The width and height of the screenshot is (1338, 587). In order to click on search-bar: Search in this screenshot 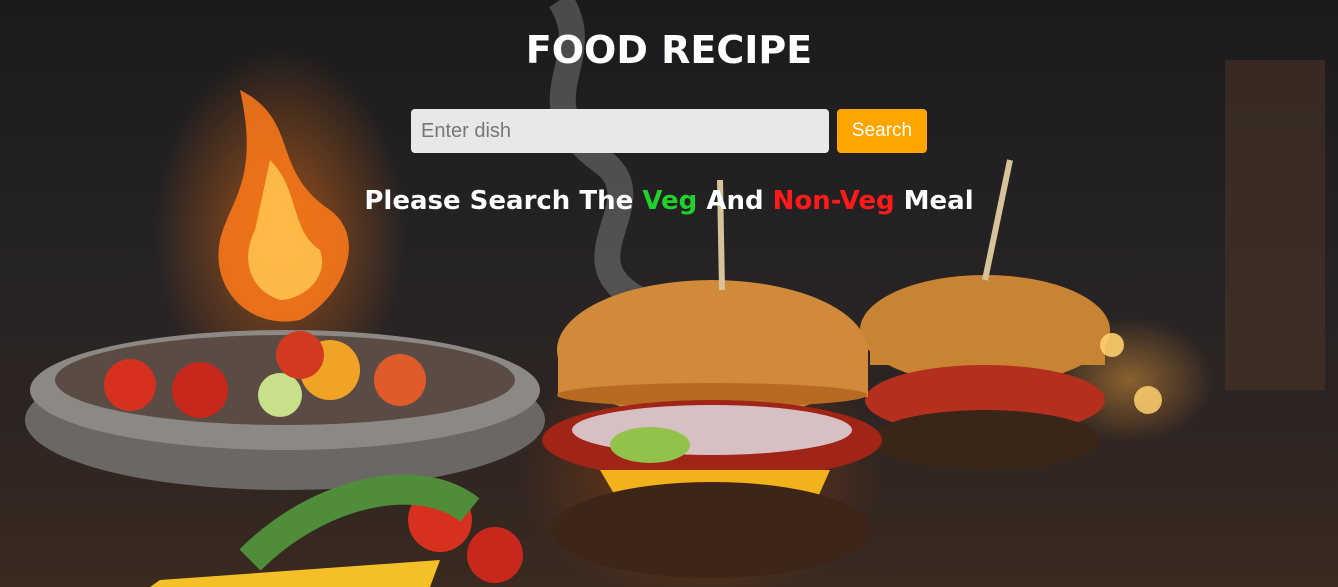, I will do `click(669, 131)`.